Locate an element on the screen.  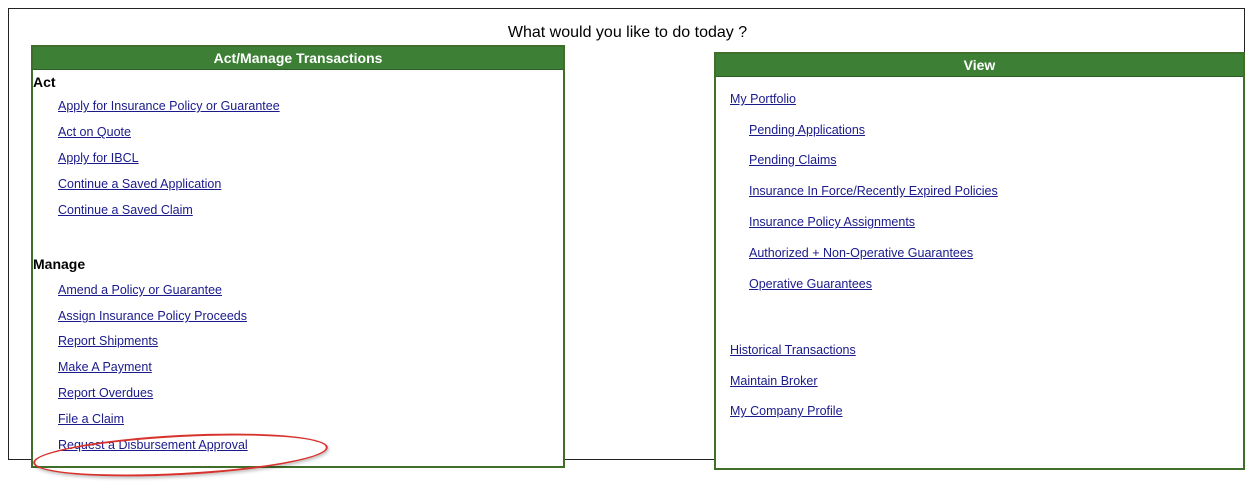
link-insurance-policy-assignments: Insurance Policy Assignments is located at coordinates (832, 222).